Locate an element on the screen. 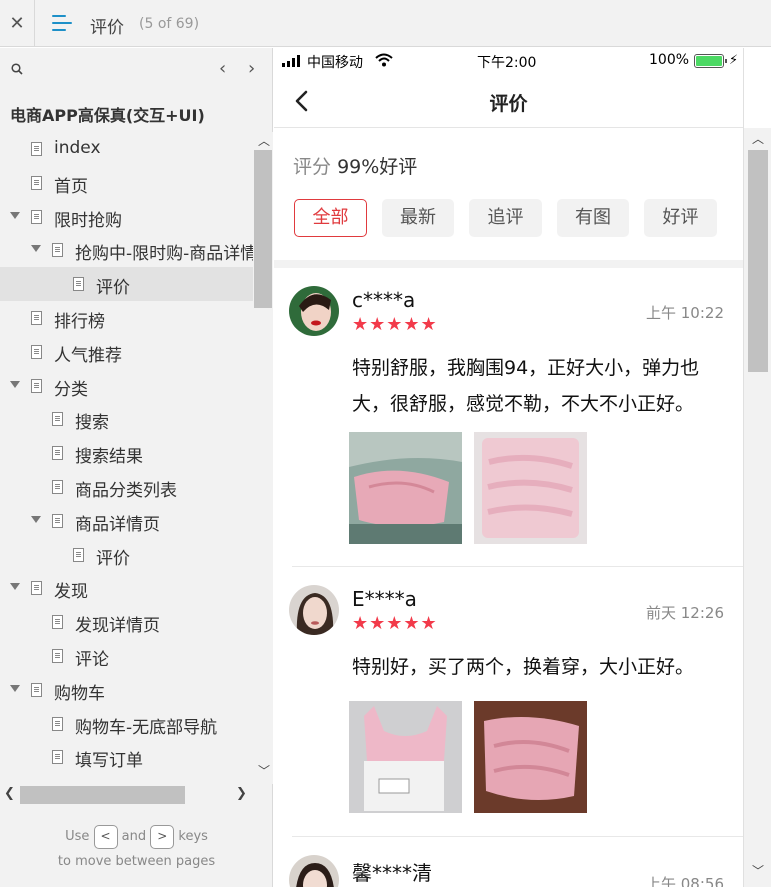  section-gap is located at coordinates (508, 264).